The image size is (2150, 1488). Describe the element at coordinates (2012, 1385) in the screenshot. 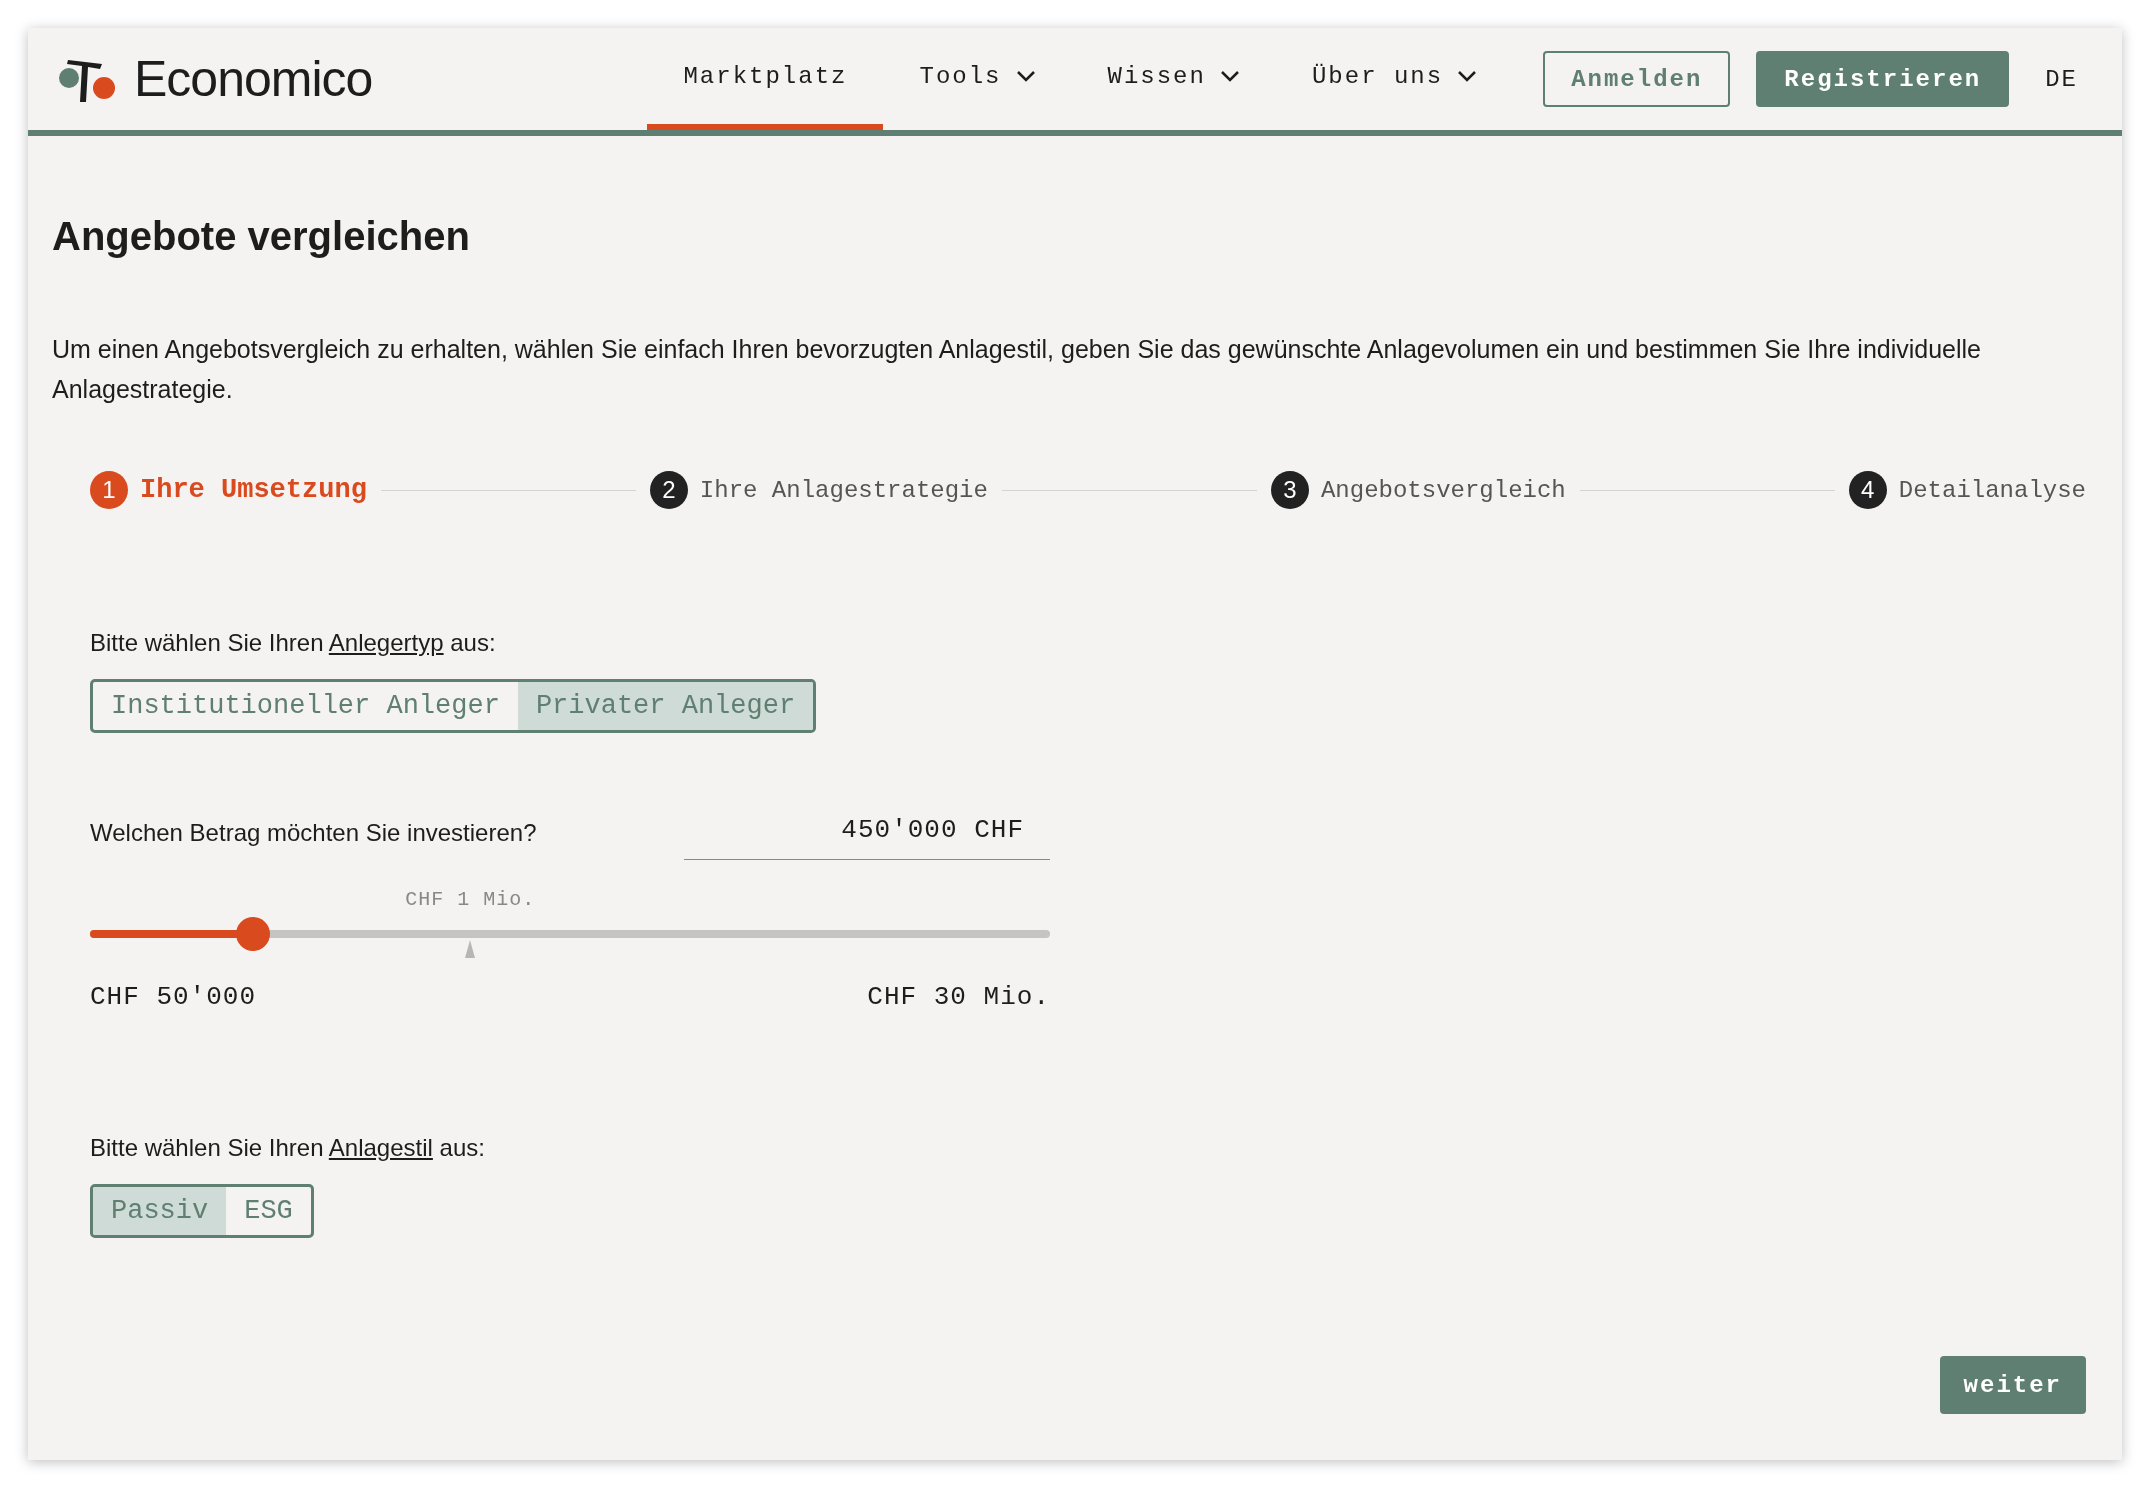

I see `next-button: weiter` at that location.